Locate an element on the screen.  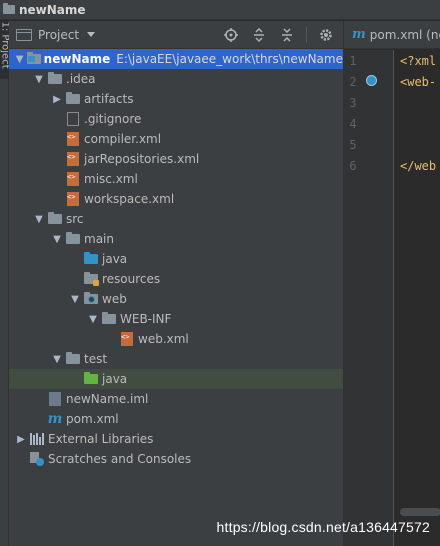
project-tool-tab: 1: Project is located at coordinates (5, 50).